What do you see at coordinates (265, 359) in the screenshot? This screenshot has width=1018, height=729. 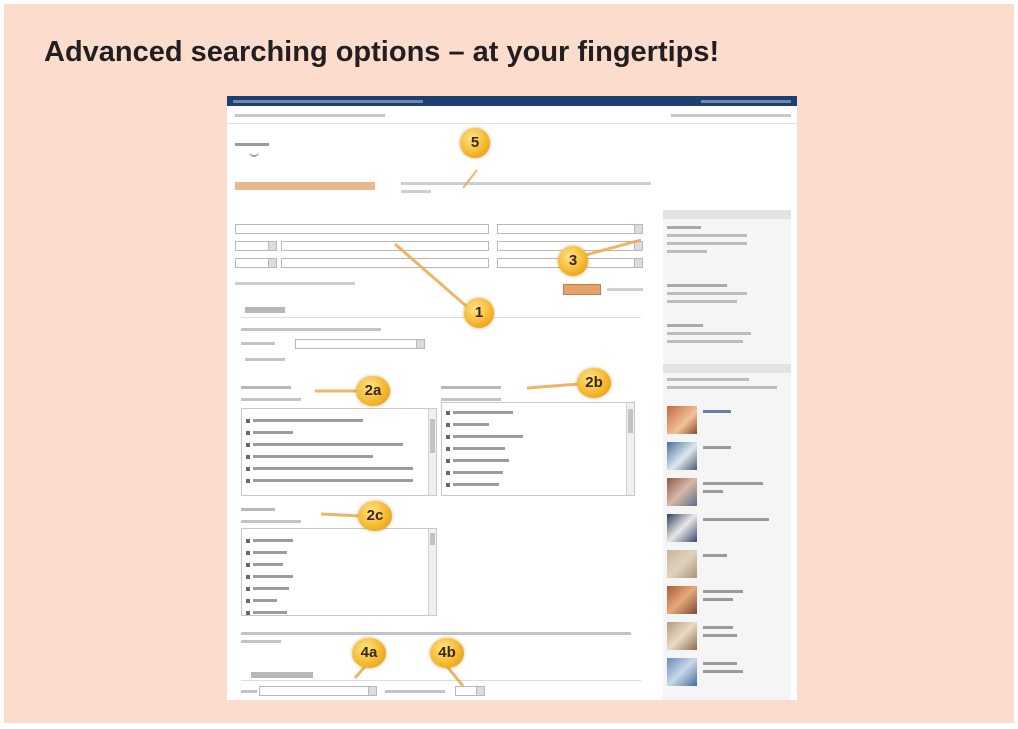 I see `more-options-link` at bounding box center [265, 359].